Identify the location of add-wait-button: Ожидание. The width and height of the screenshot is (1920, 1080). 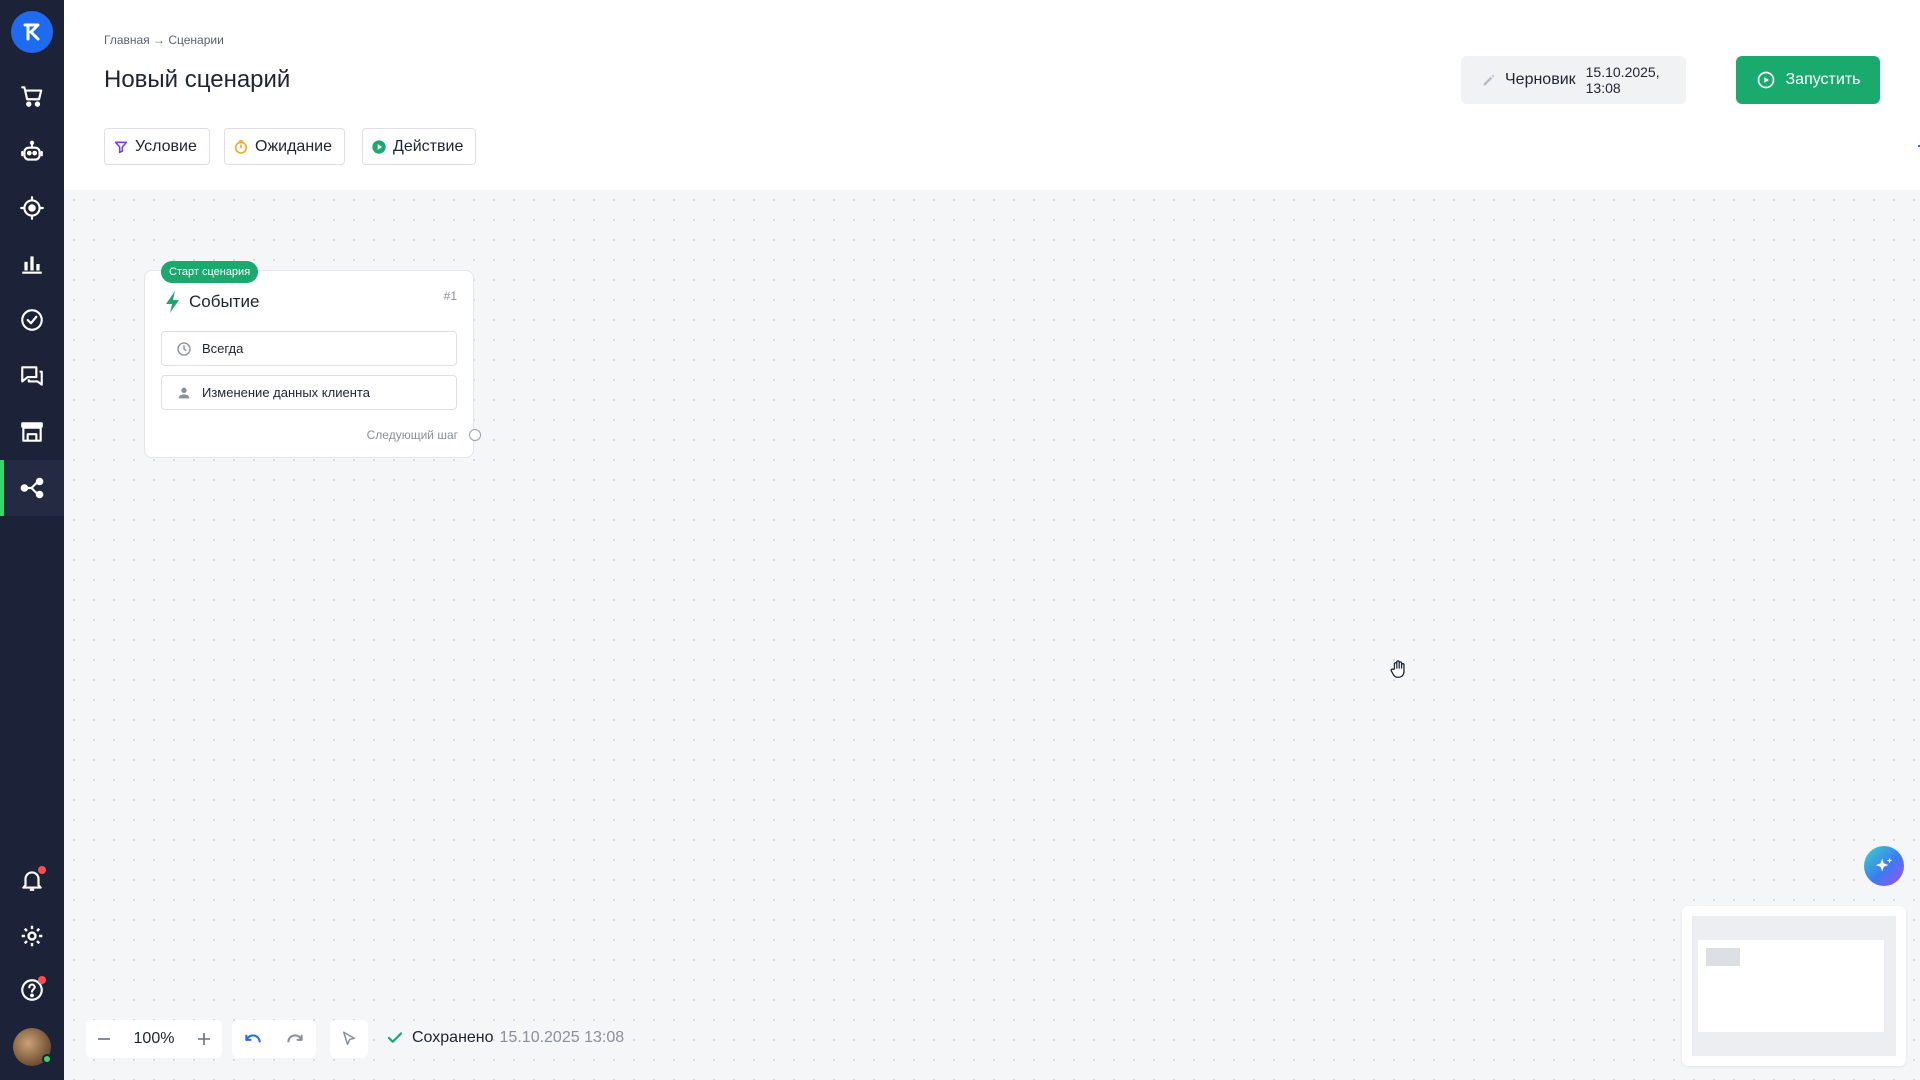
(284, 146).